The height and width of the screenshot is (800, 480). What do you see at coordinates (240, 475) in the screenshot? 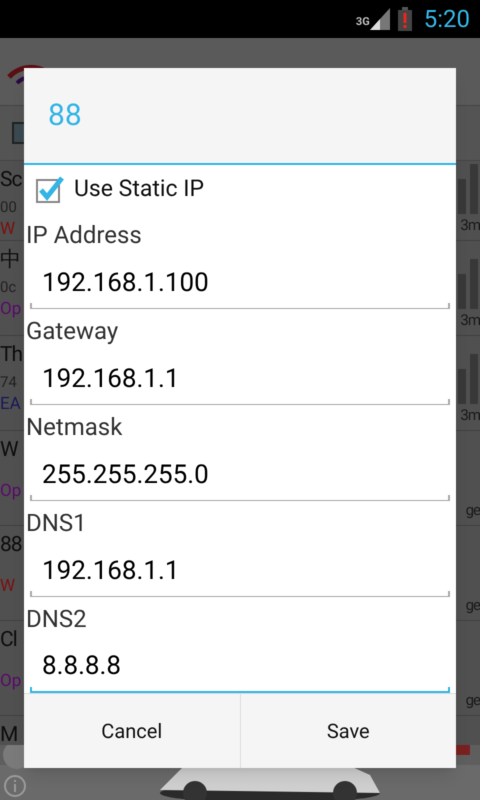
I see `input-field: 255.255.255.0` at bounding box center [240, 475].